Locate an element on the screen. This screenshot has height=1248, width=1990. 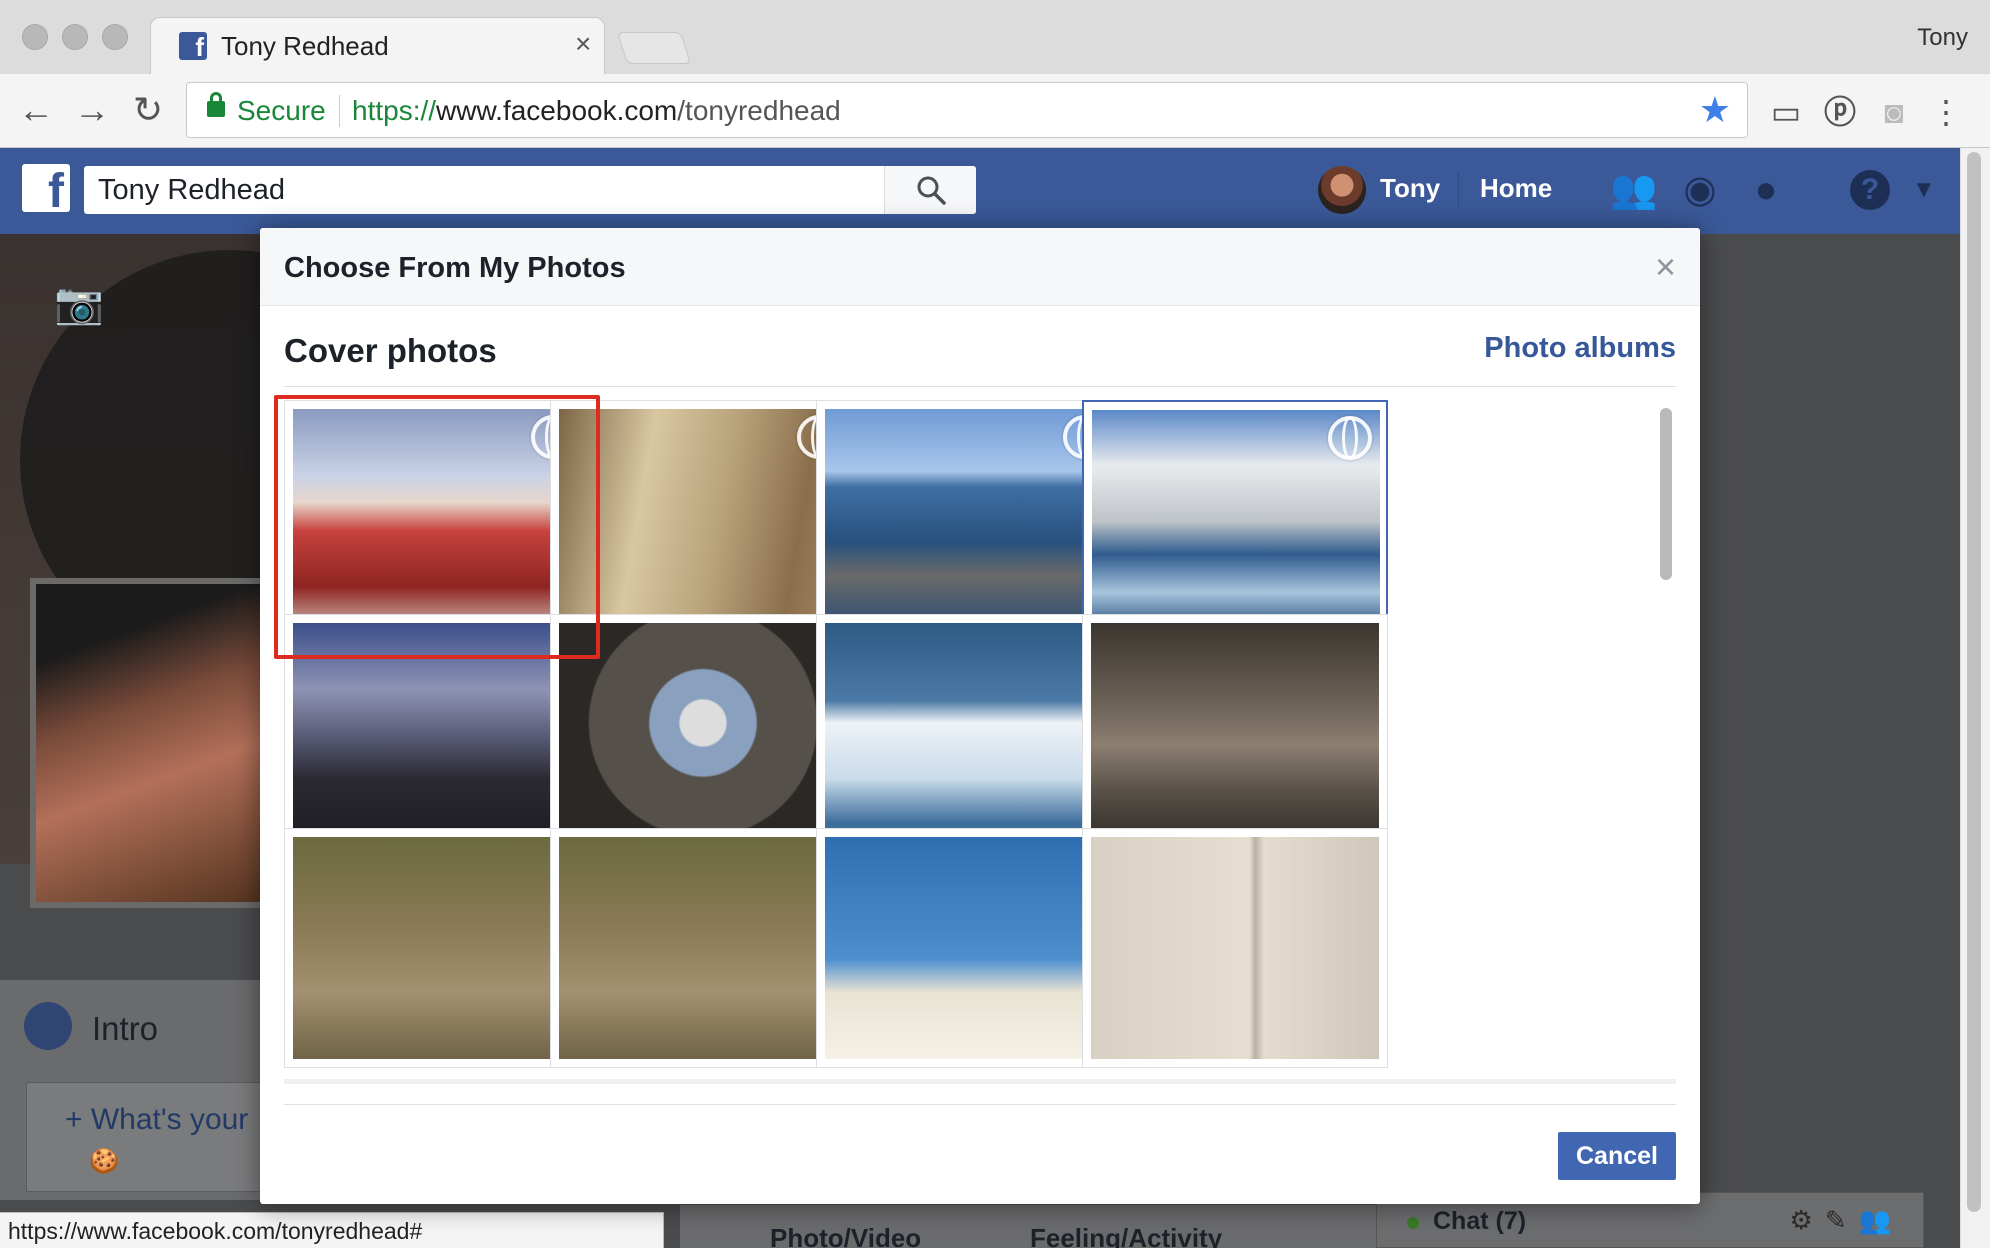
grid-bottom-edge is located at coordinates (980, 1081).